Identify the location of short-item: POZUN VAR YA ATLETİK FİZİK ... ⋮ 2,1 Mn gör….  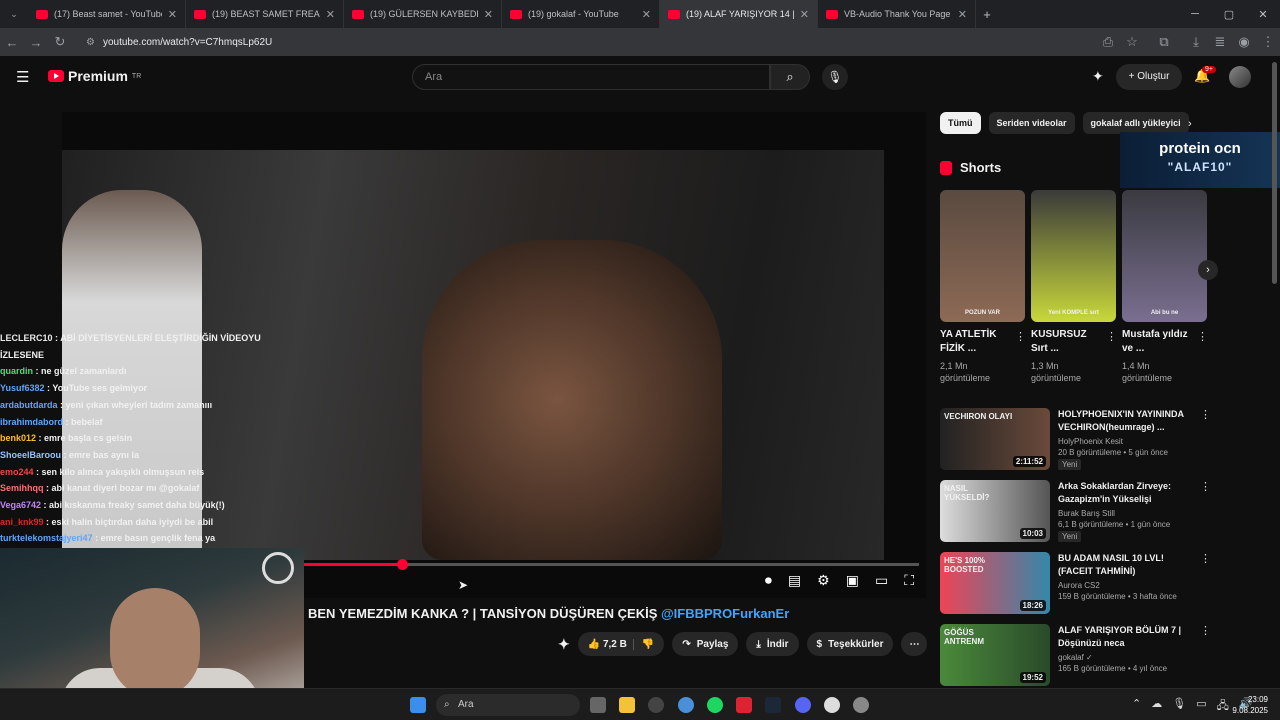
(983, 287).